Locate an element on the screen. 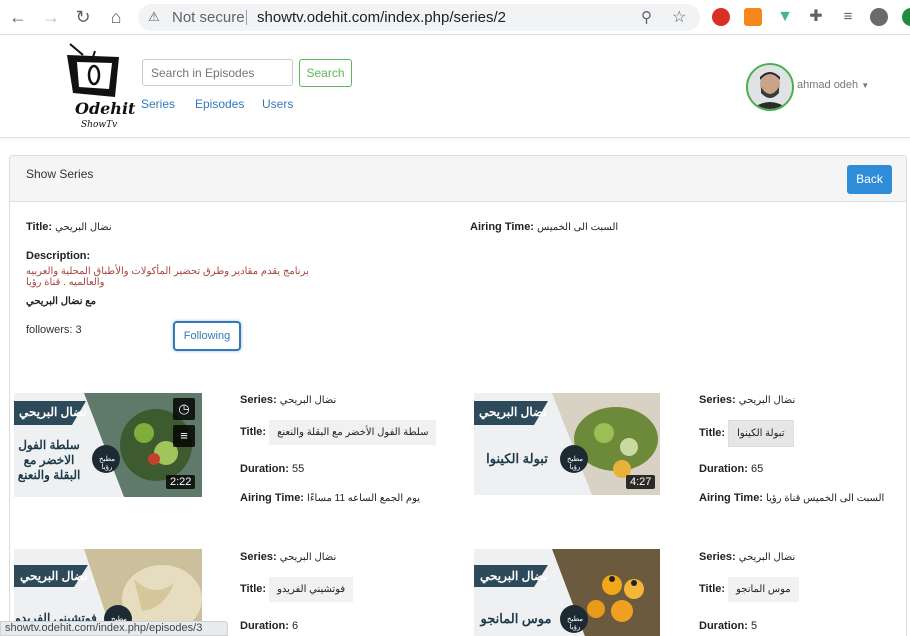  episode-duration-row: Duration: 65 is located at coordinates (731, 469).